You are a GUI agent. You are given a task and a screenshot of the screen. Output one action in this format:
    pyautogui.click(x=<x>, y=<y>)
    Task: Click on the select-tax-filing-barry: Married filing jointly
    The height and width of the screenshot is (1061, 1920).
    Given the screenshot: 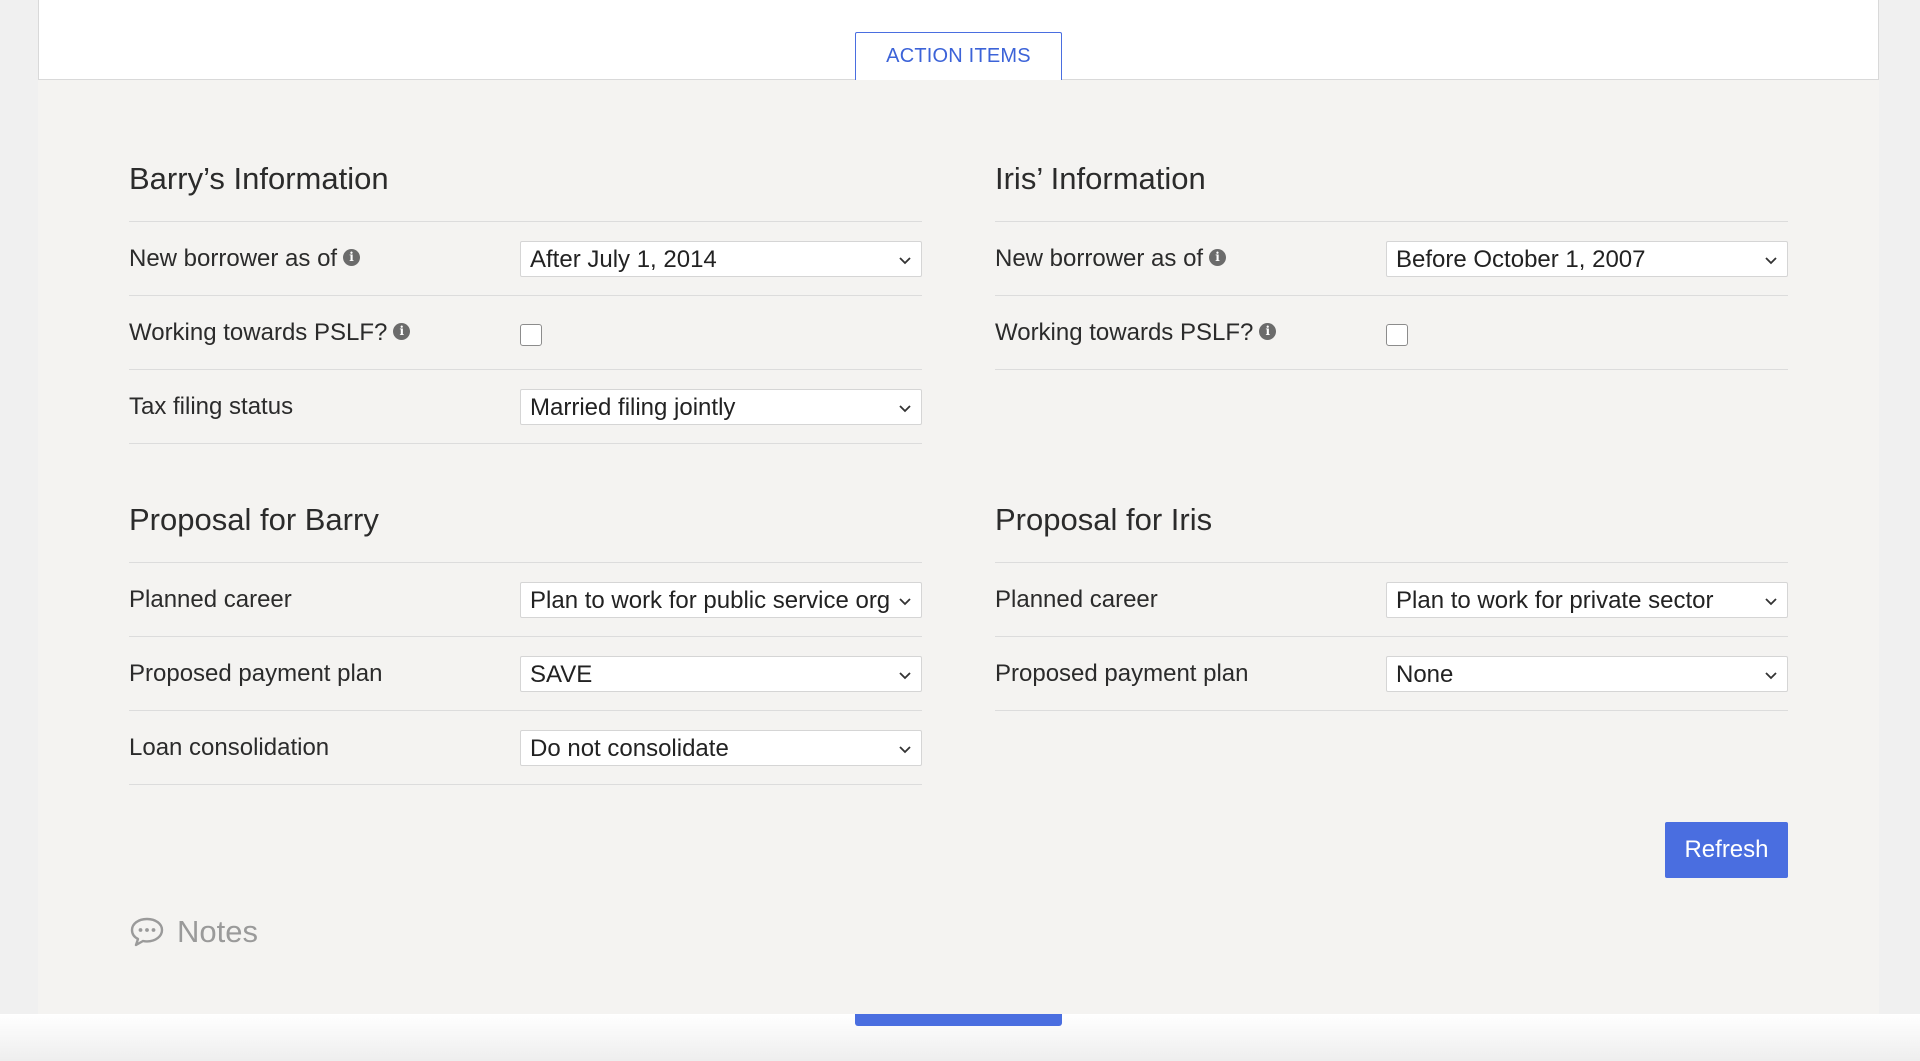 What is the action you would take?
    pyautogui.click(x=721, y=407)
    